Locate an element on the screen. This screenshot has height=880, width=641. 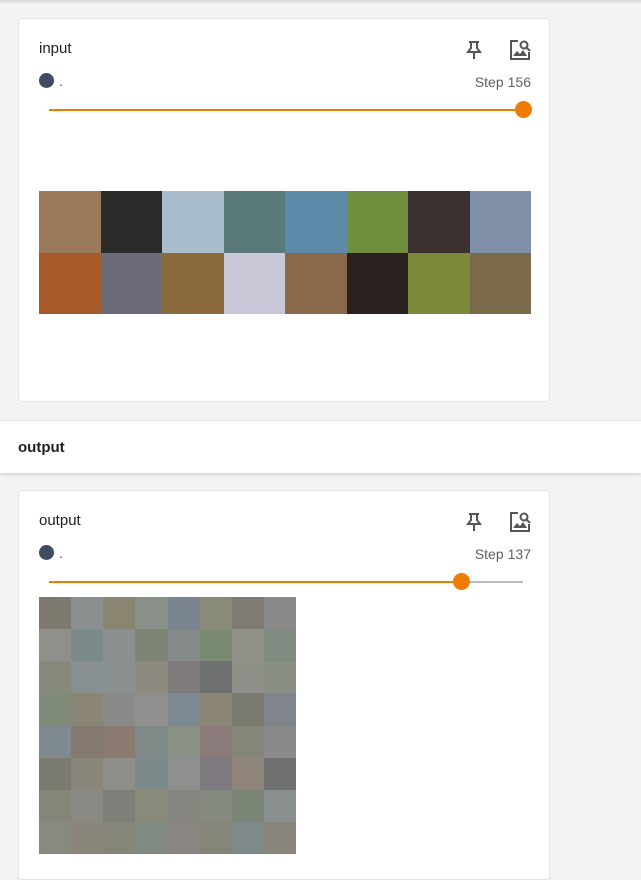
step-value: 156 is located at coordinates (519, 82).